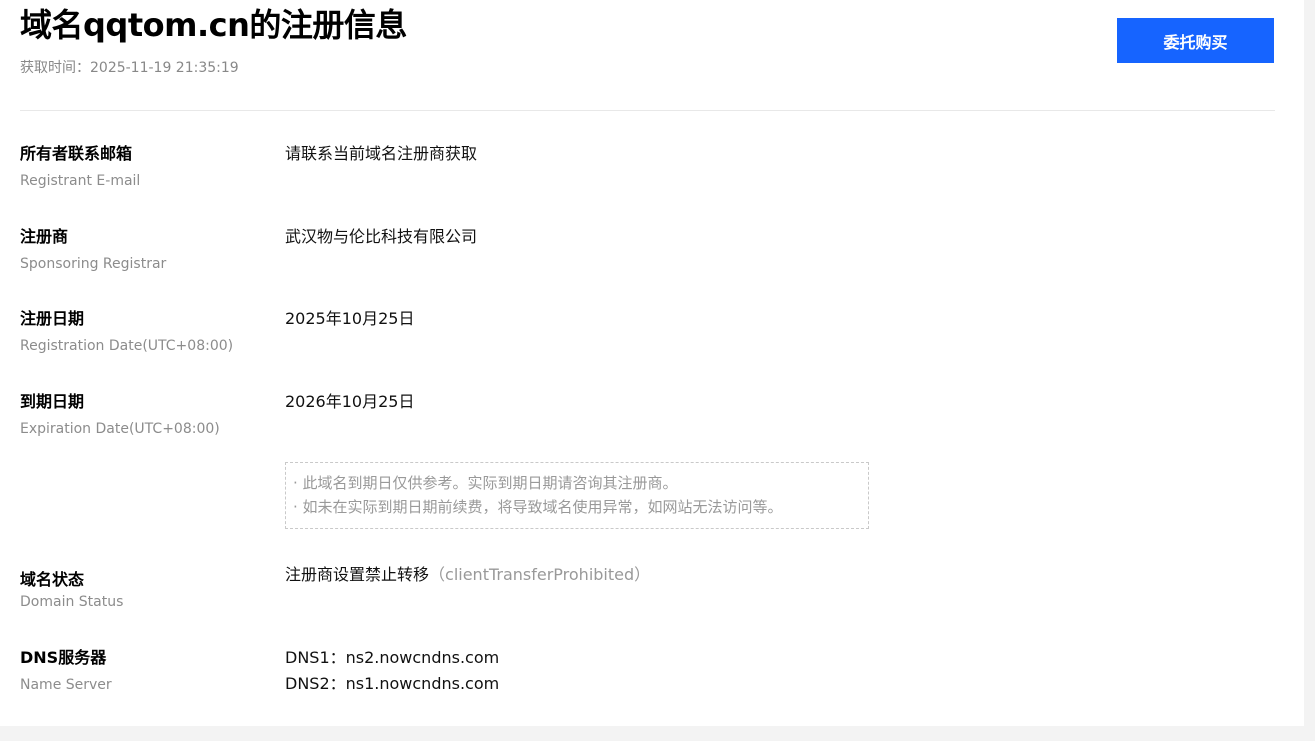 Image resolution: width=1315 pixels, height=741 pixels. Describe the element at coordinates (540, 574) in the screenshot. I see `domain-status-code: （clientTransferProhibited）` at that location.